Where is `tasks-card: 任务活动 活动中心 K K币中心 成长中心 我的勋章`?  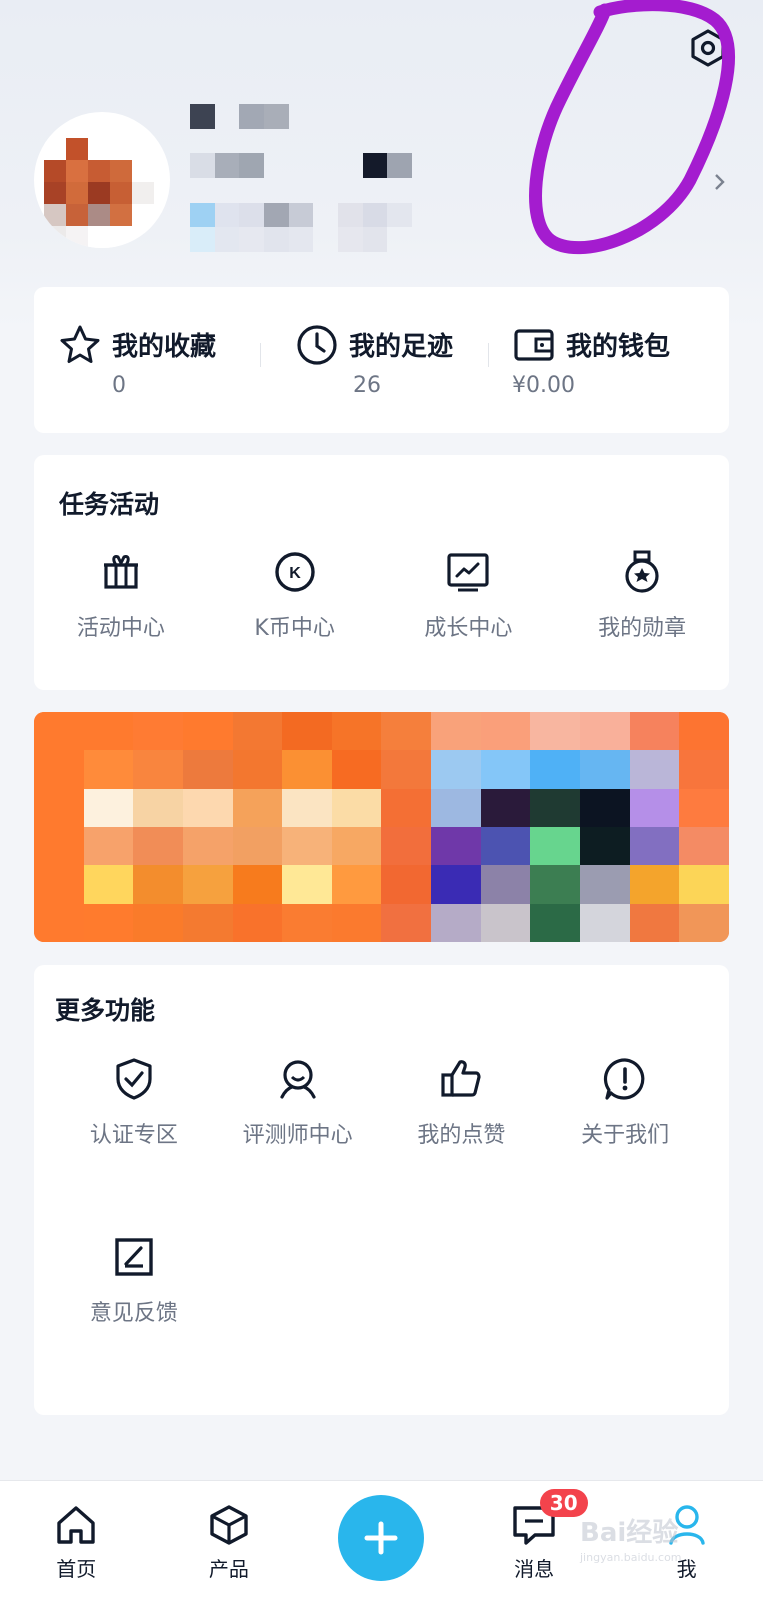
tasks-card: 任务活动 活动中心 K K币中心 成长中心 我的勋章 is located at coordinates (381, 572).